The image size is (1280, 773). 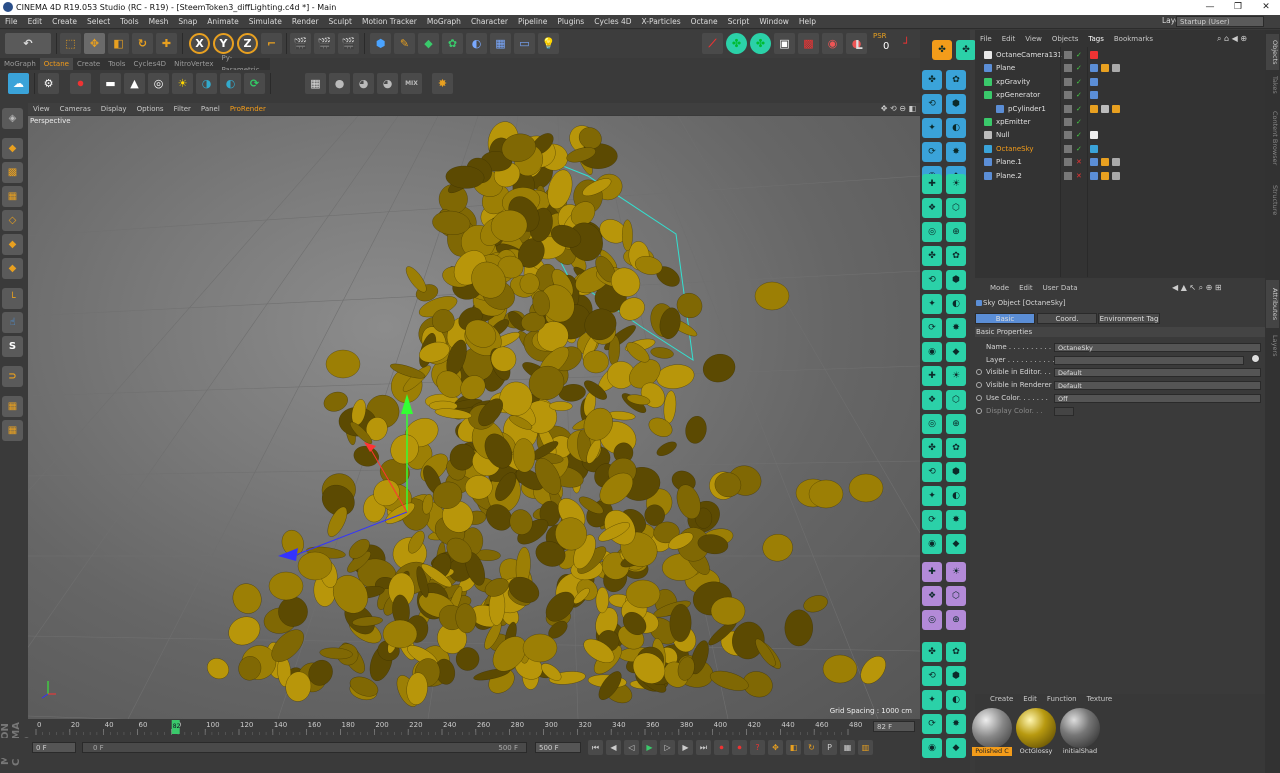 I want to click on octane-specular-button: ◕, so click(x=387, y=83).